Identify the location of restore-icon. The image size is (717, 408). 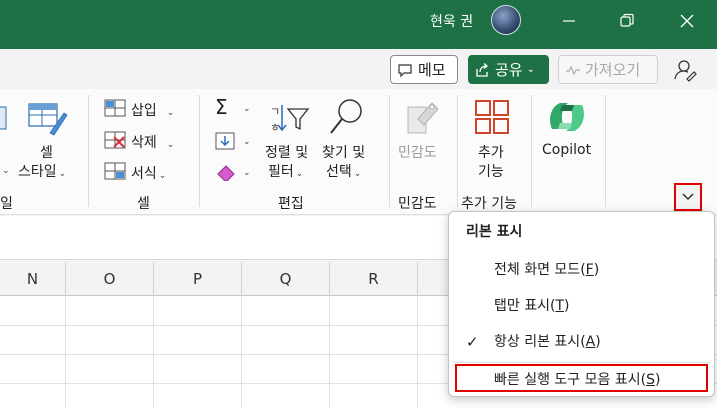
(627, 20).